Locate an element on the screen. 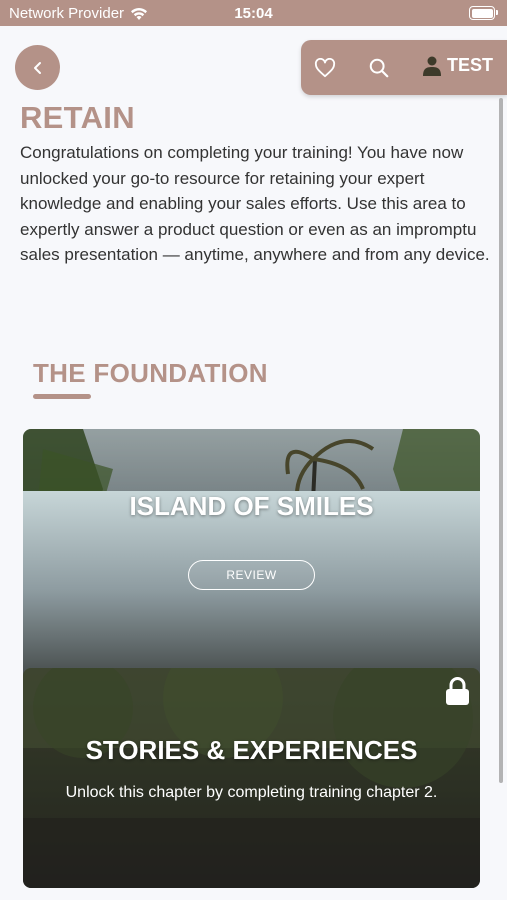 The height and width of the screenshot is (900, 507). user-icon is located at coordinates (432, 66).